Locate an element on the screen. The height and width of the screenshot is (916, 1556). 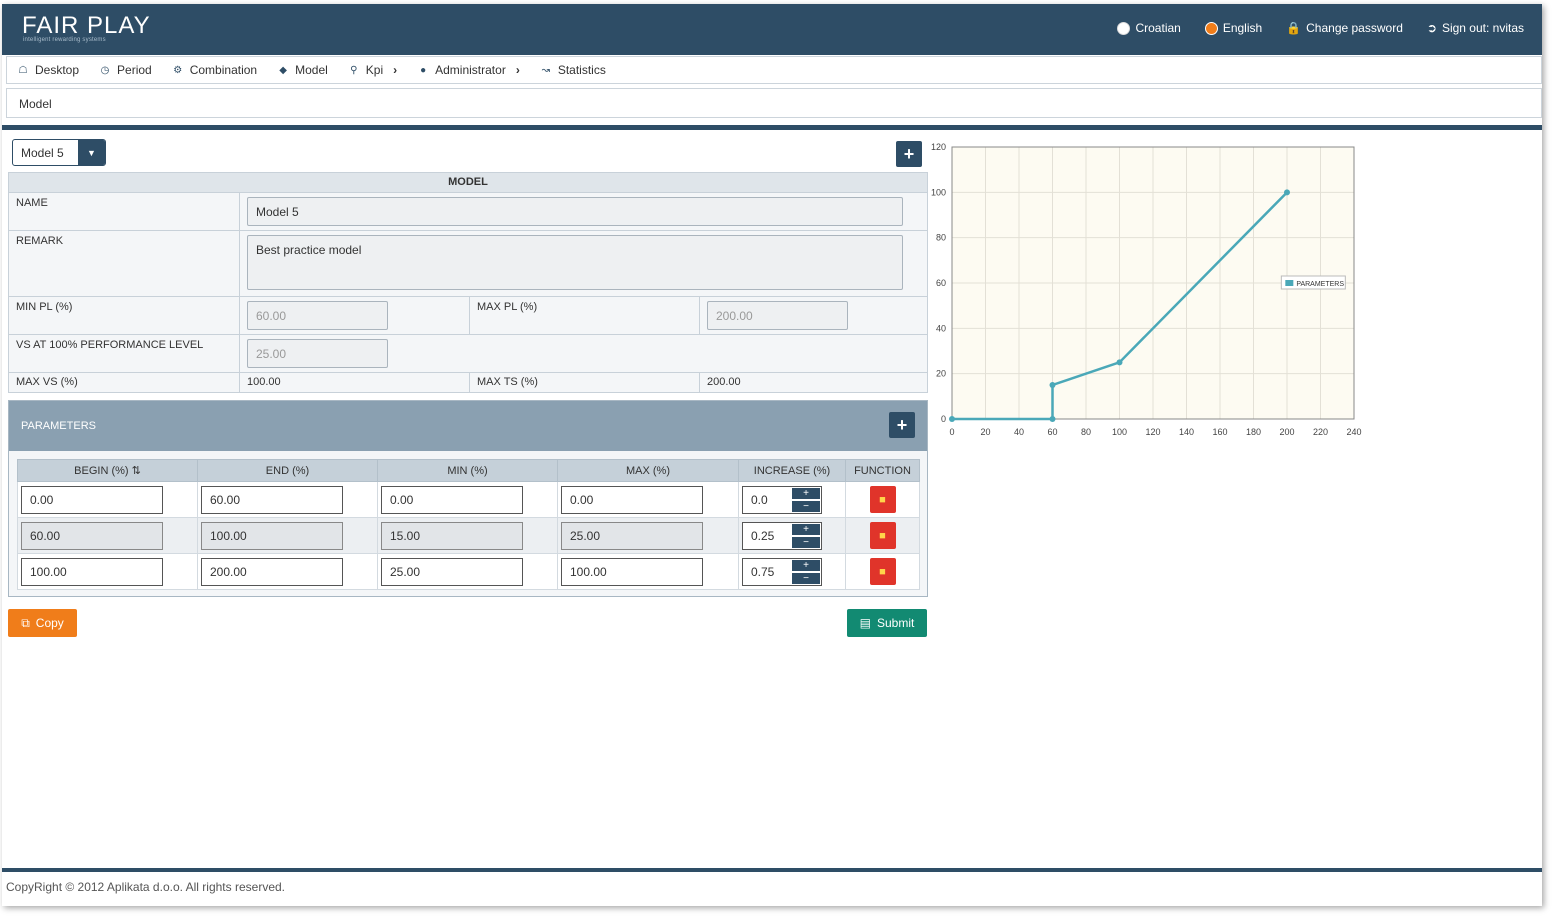
copy-button: ⧉ Copy is located at coordinates (42, 623).